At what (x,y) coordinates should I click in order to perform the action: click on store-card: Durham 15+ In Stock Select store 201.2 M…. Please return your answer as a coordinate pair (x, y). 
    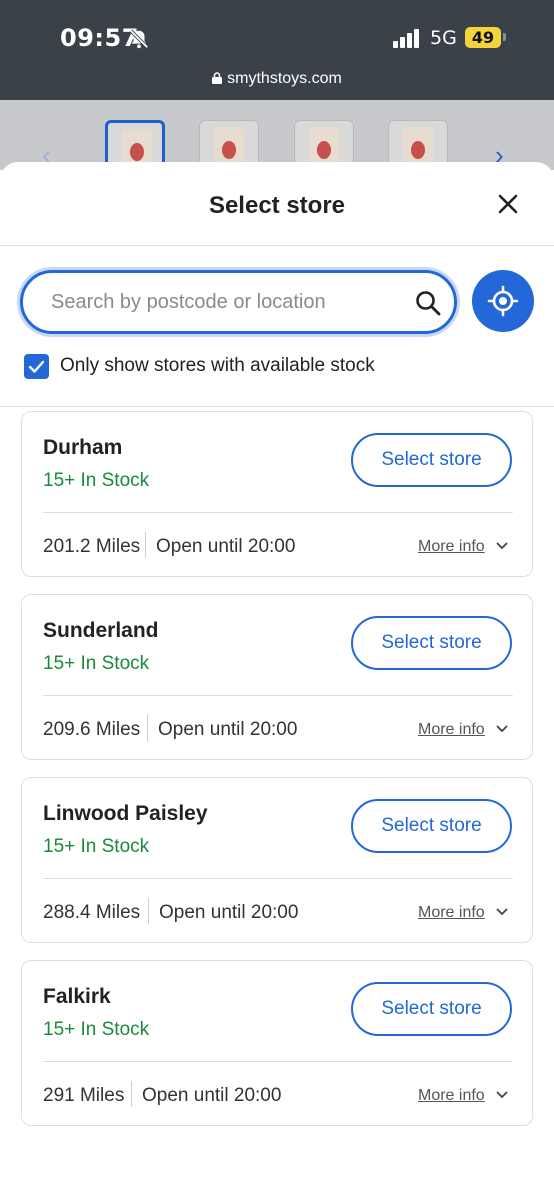
    Looking at the image, I should click on (277, 494).